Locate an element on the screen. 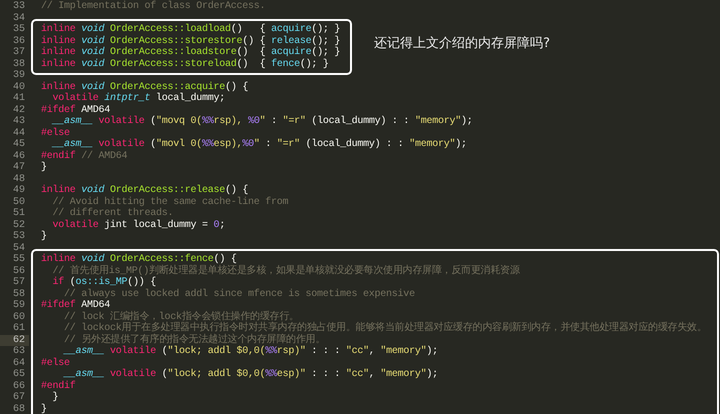  line-number: 33 is located at coordinates (19, 6).